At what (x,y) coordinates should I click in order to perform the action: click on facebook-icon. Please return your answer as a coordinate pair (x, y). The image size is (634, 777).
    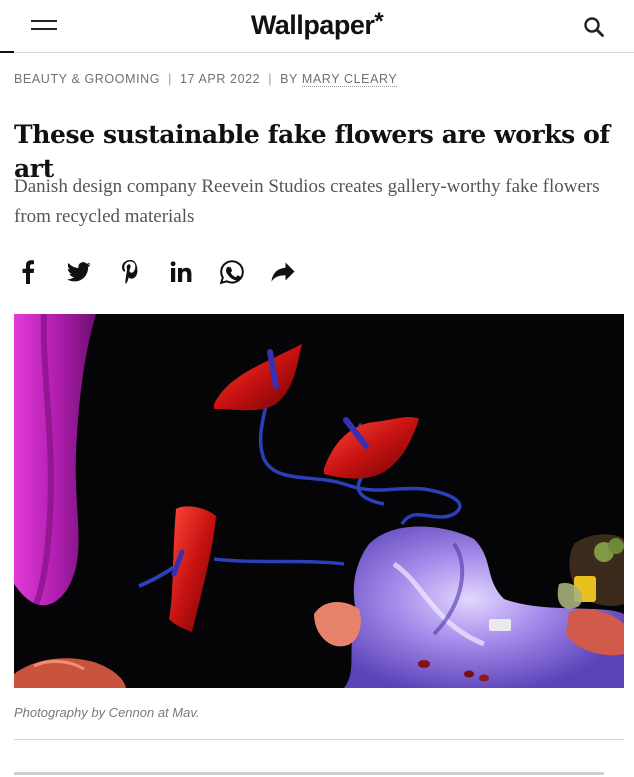
    Looking at the image, I should click on (28, 272).